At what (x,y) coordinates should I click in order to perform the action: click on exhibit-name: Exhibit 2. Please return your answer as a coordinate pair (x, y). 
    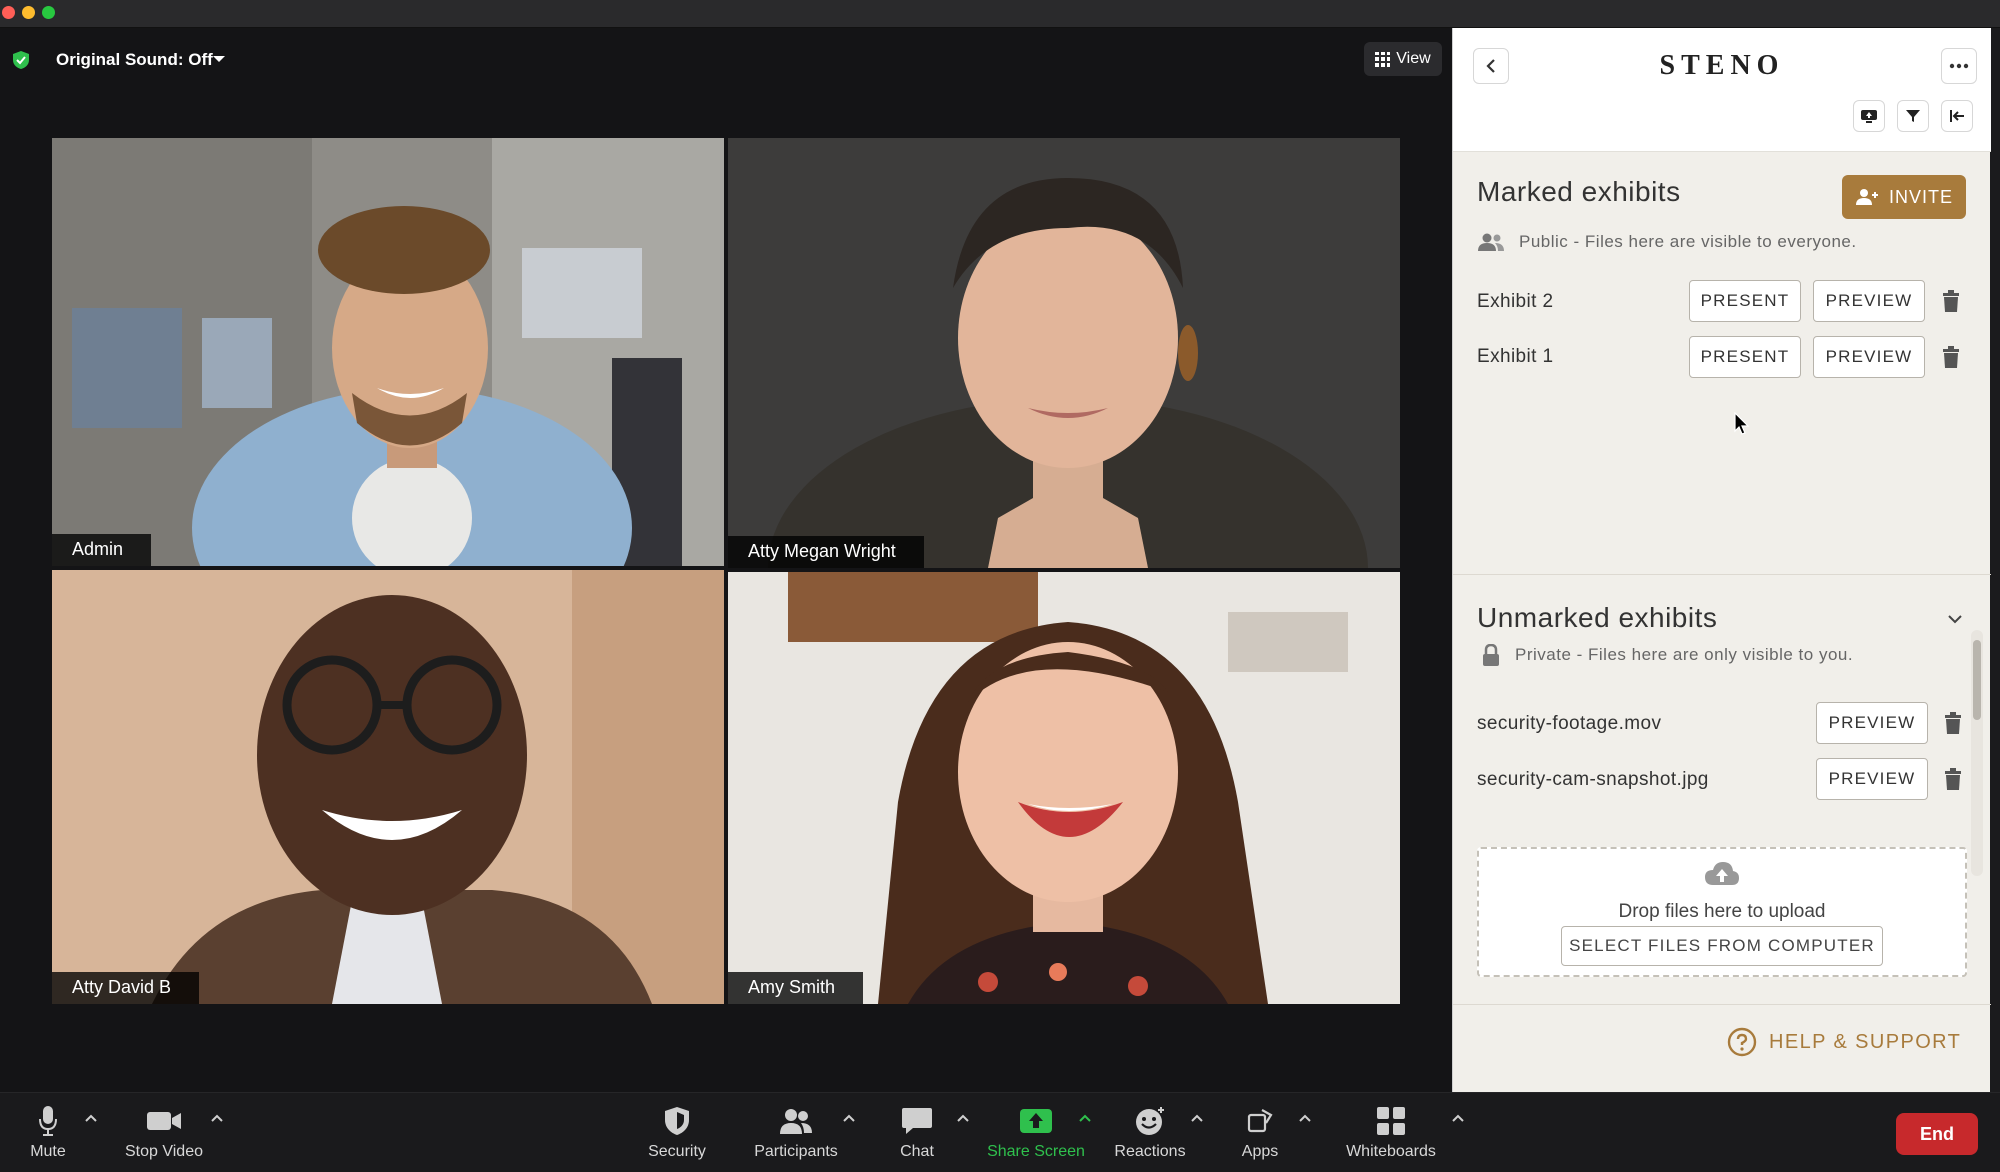
    Looking at the image, I should click on (1515, 301).